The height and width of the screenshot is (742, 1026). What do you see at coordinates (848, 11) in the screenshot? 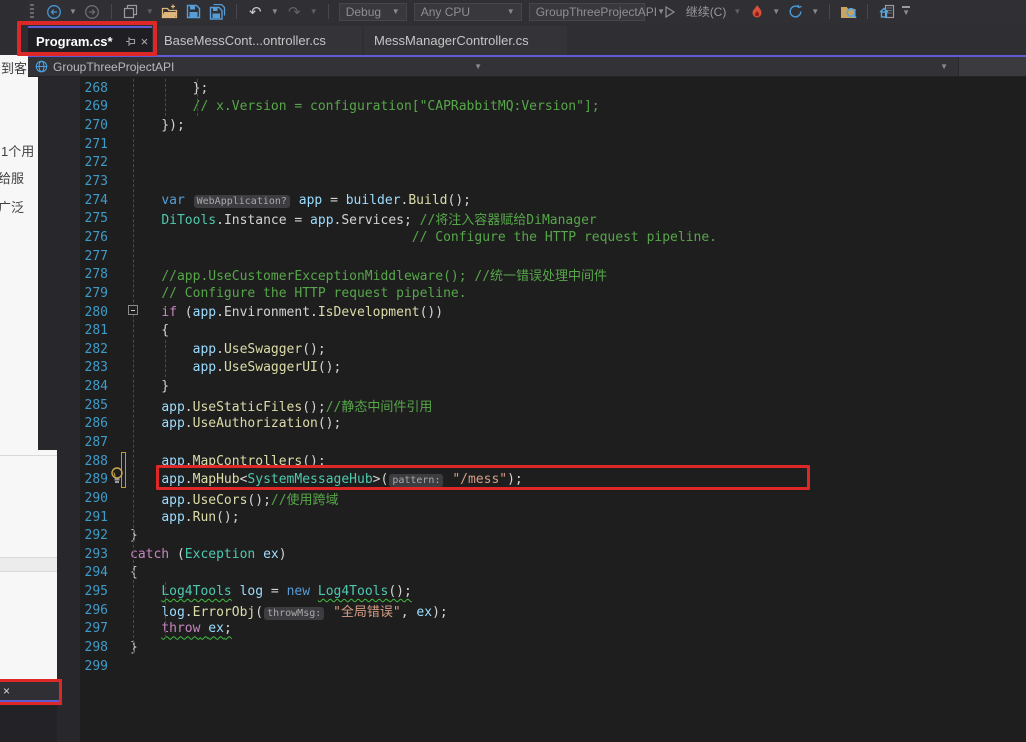
I see `find-in-files-icon` at bounding box center [848, 11].